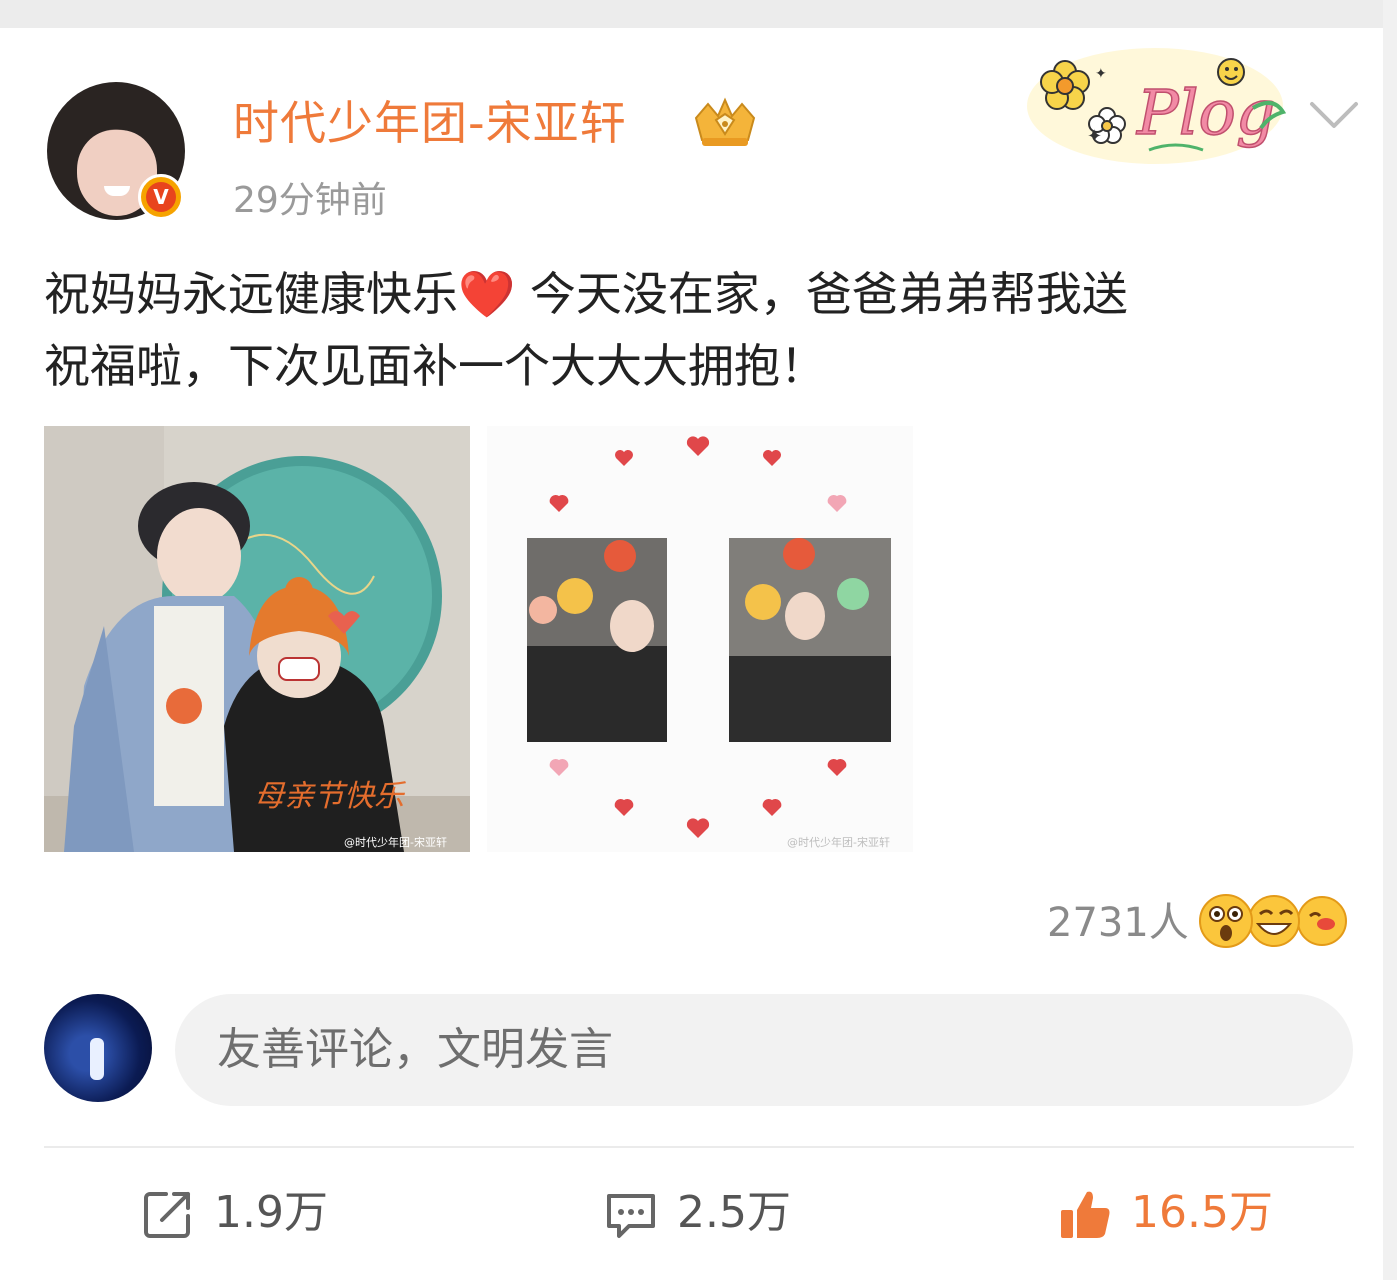  What do you see at coordinates (1202, 1212) in the screenshot?
I see `like-count: 16.5万` at bounding box center [1202, 1212].